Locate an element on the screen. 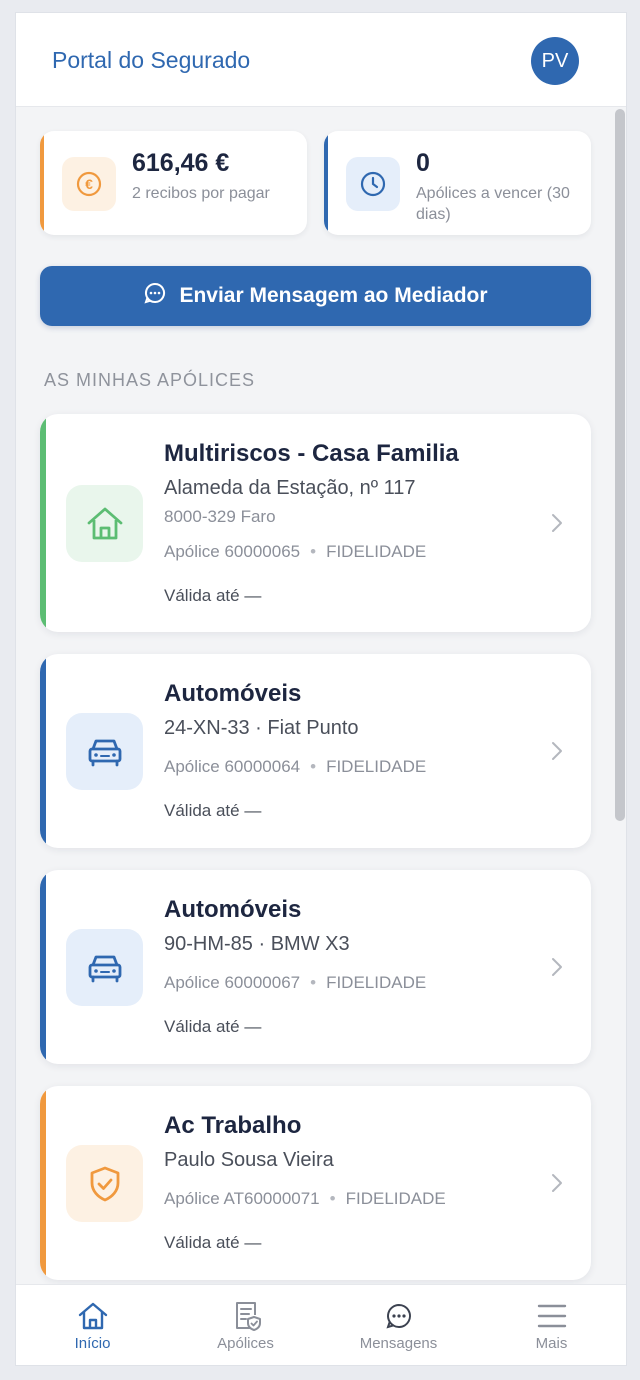  expiring-label: Apólices a vencer (30 dias) is located at coordinates (493, 204).